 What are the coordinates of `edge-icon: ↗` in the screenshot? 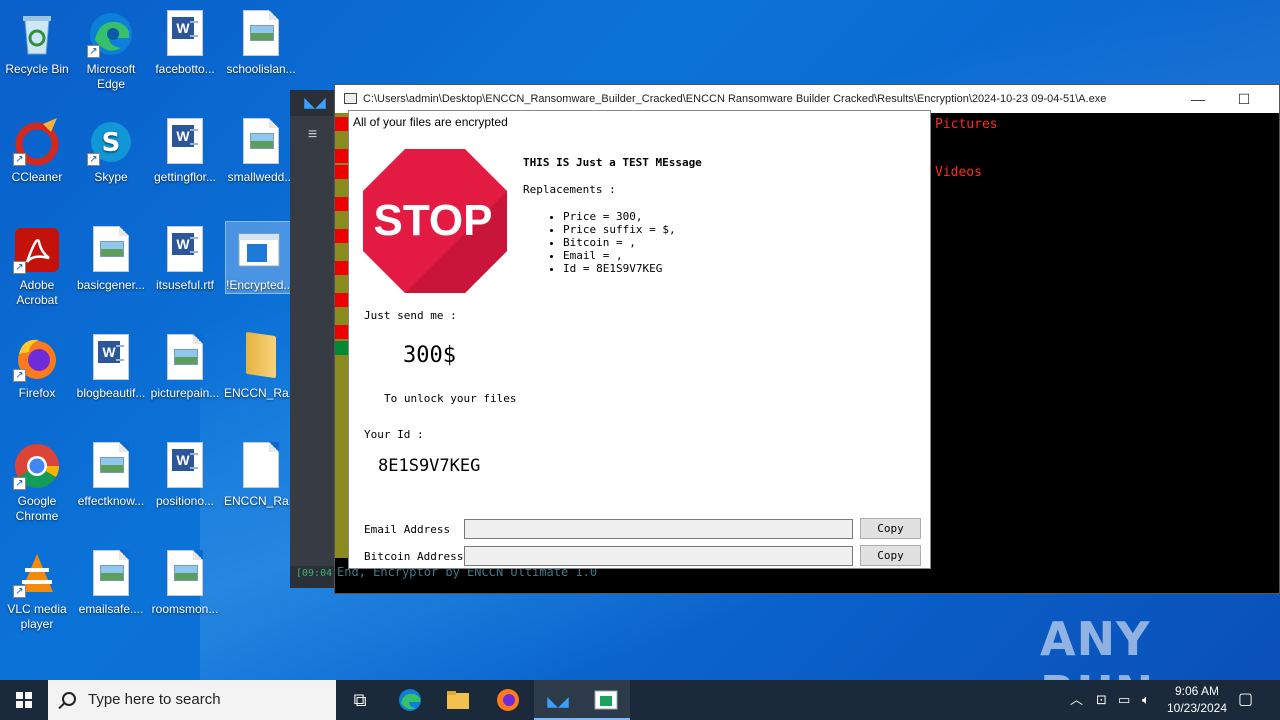 It's located at (111, 34).